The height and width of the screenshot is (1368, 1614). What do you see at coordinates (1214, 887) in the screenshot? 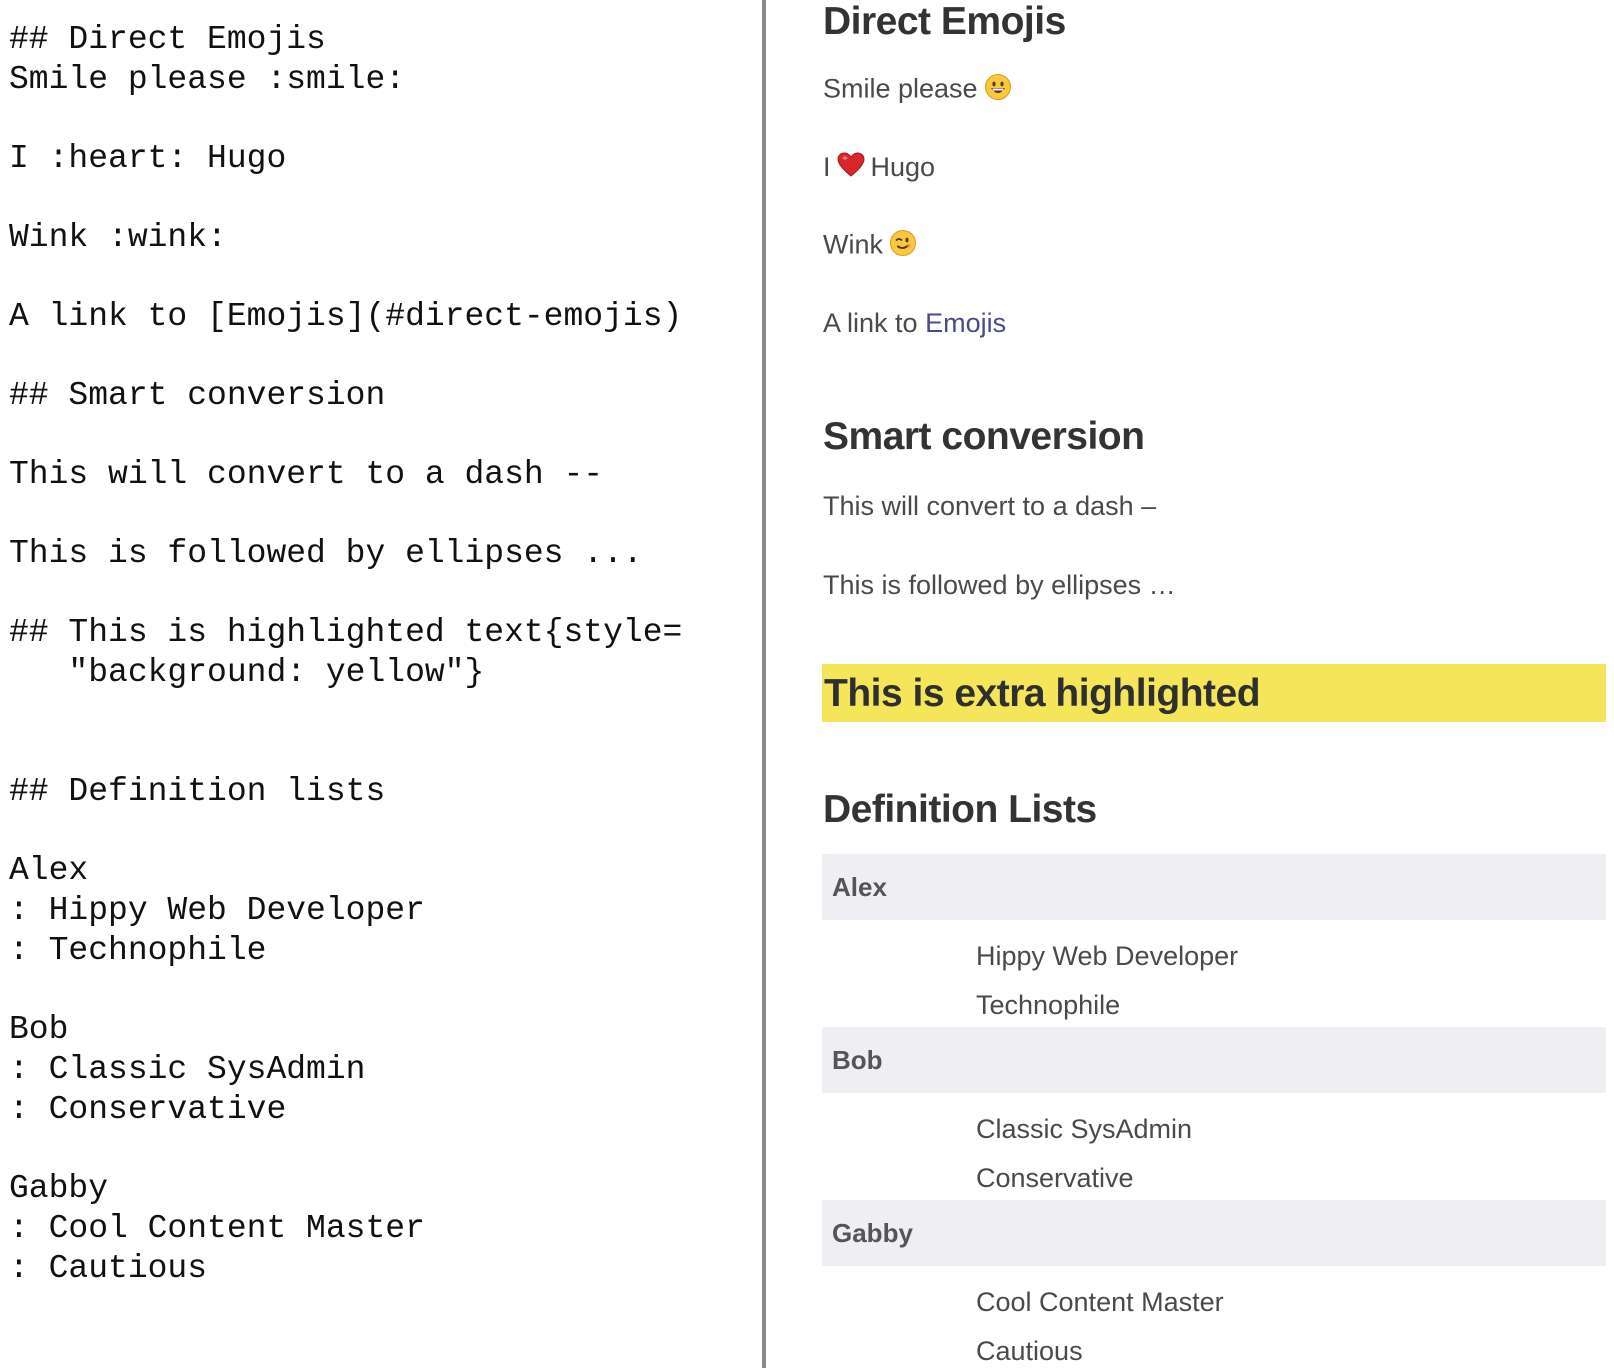
I see `definition-term: Alex` at bounding box center [1214, 887].